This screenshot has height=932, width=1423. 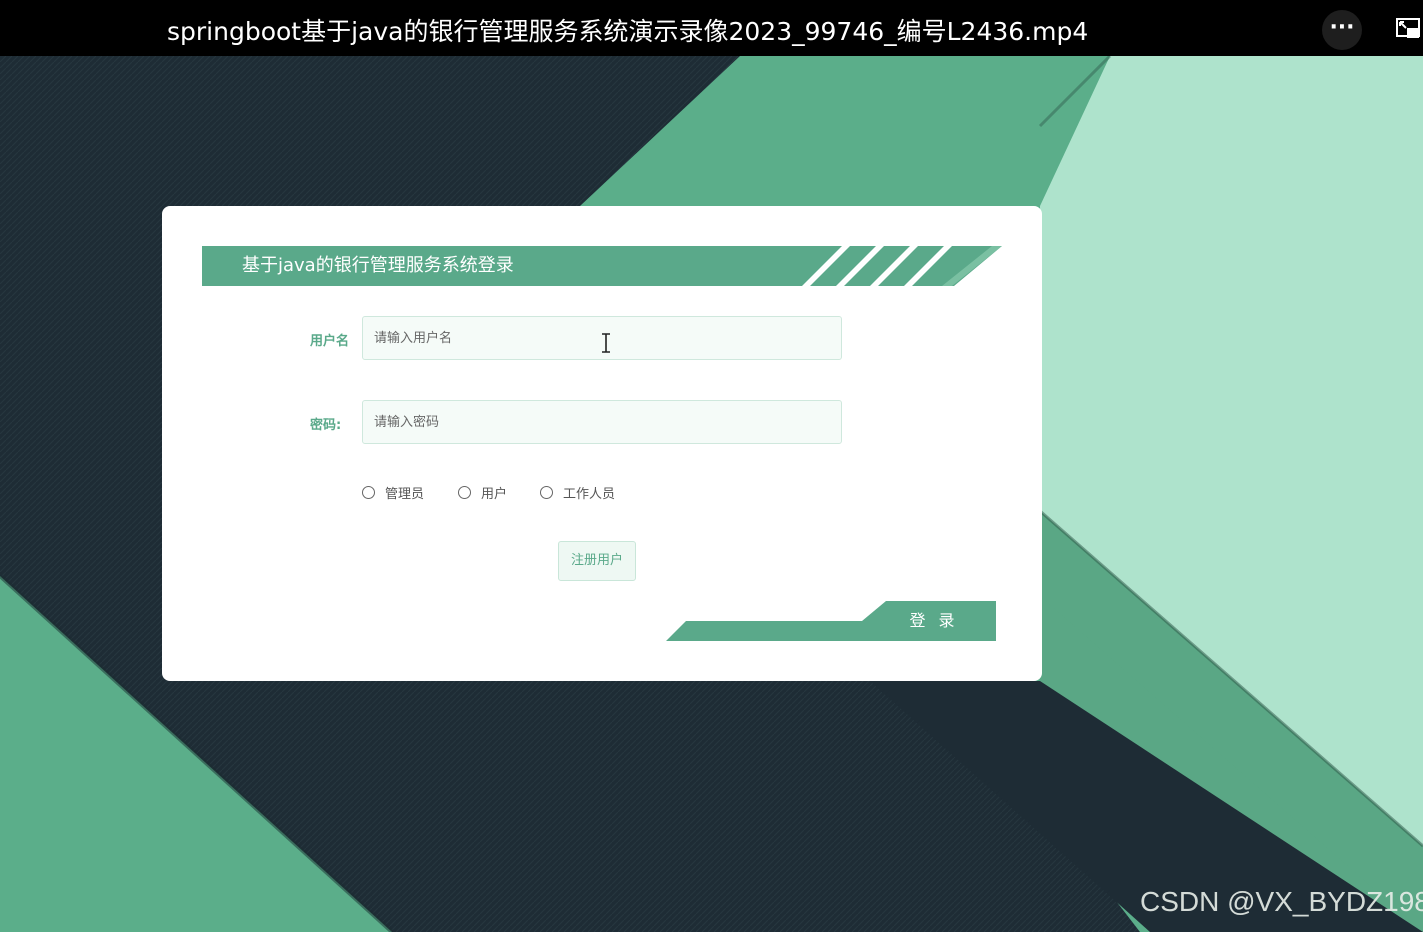 I want to click on watermark: CSDN @VX_BYDZ1988, so click(x=1281, y=901).